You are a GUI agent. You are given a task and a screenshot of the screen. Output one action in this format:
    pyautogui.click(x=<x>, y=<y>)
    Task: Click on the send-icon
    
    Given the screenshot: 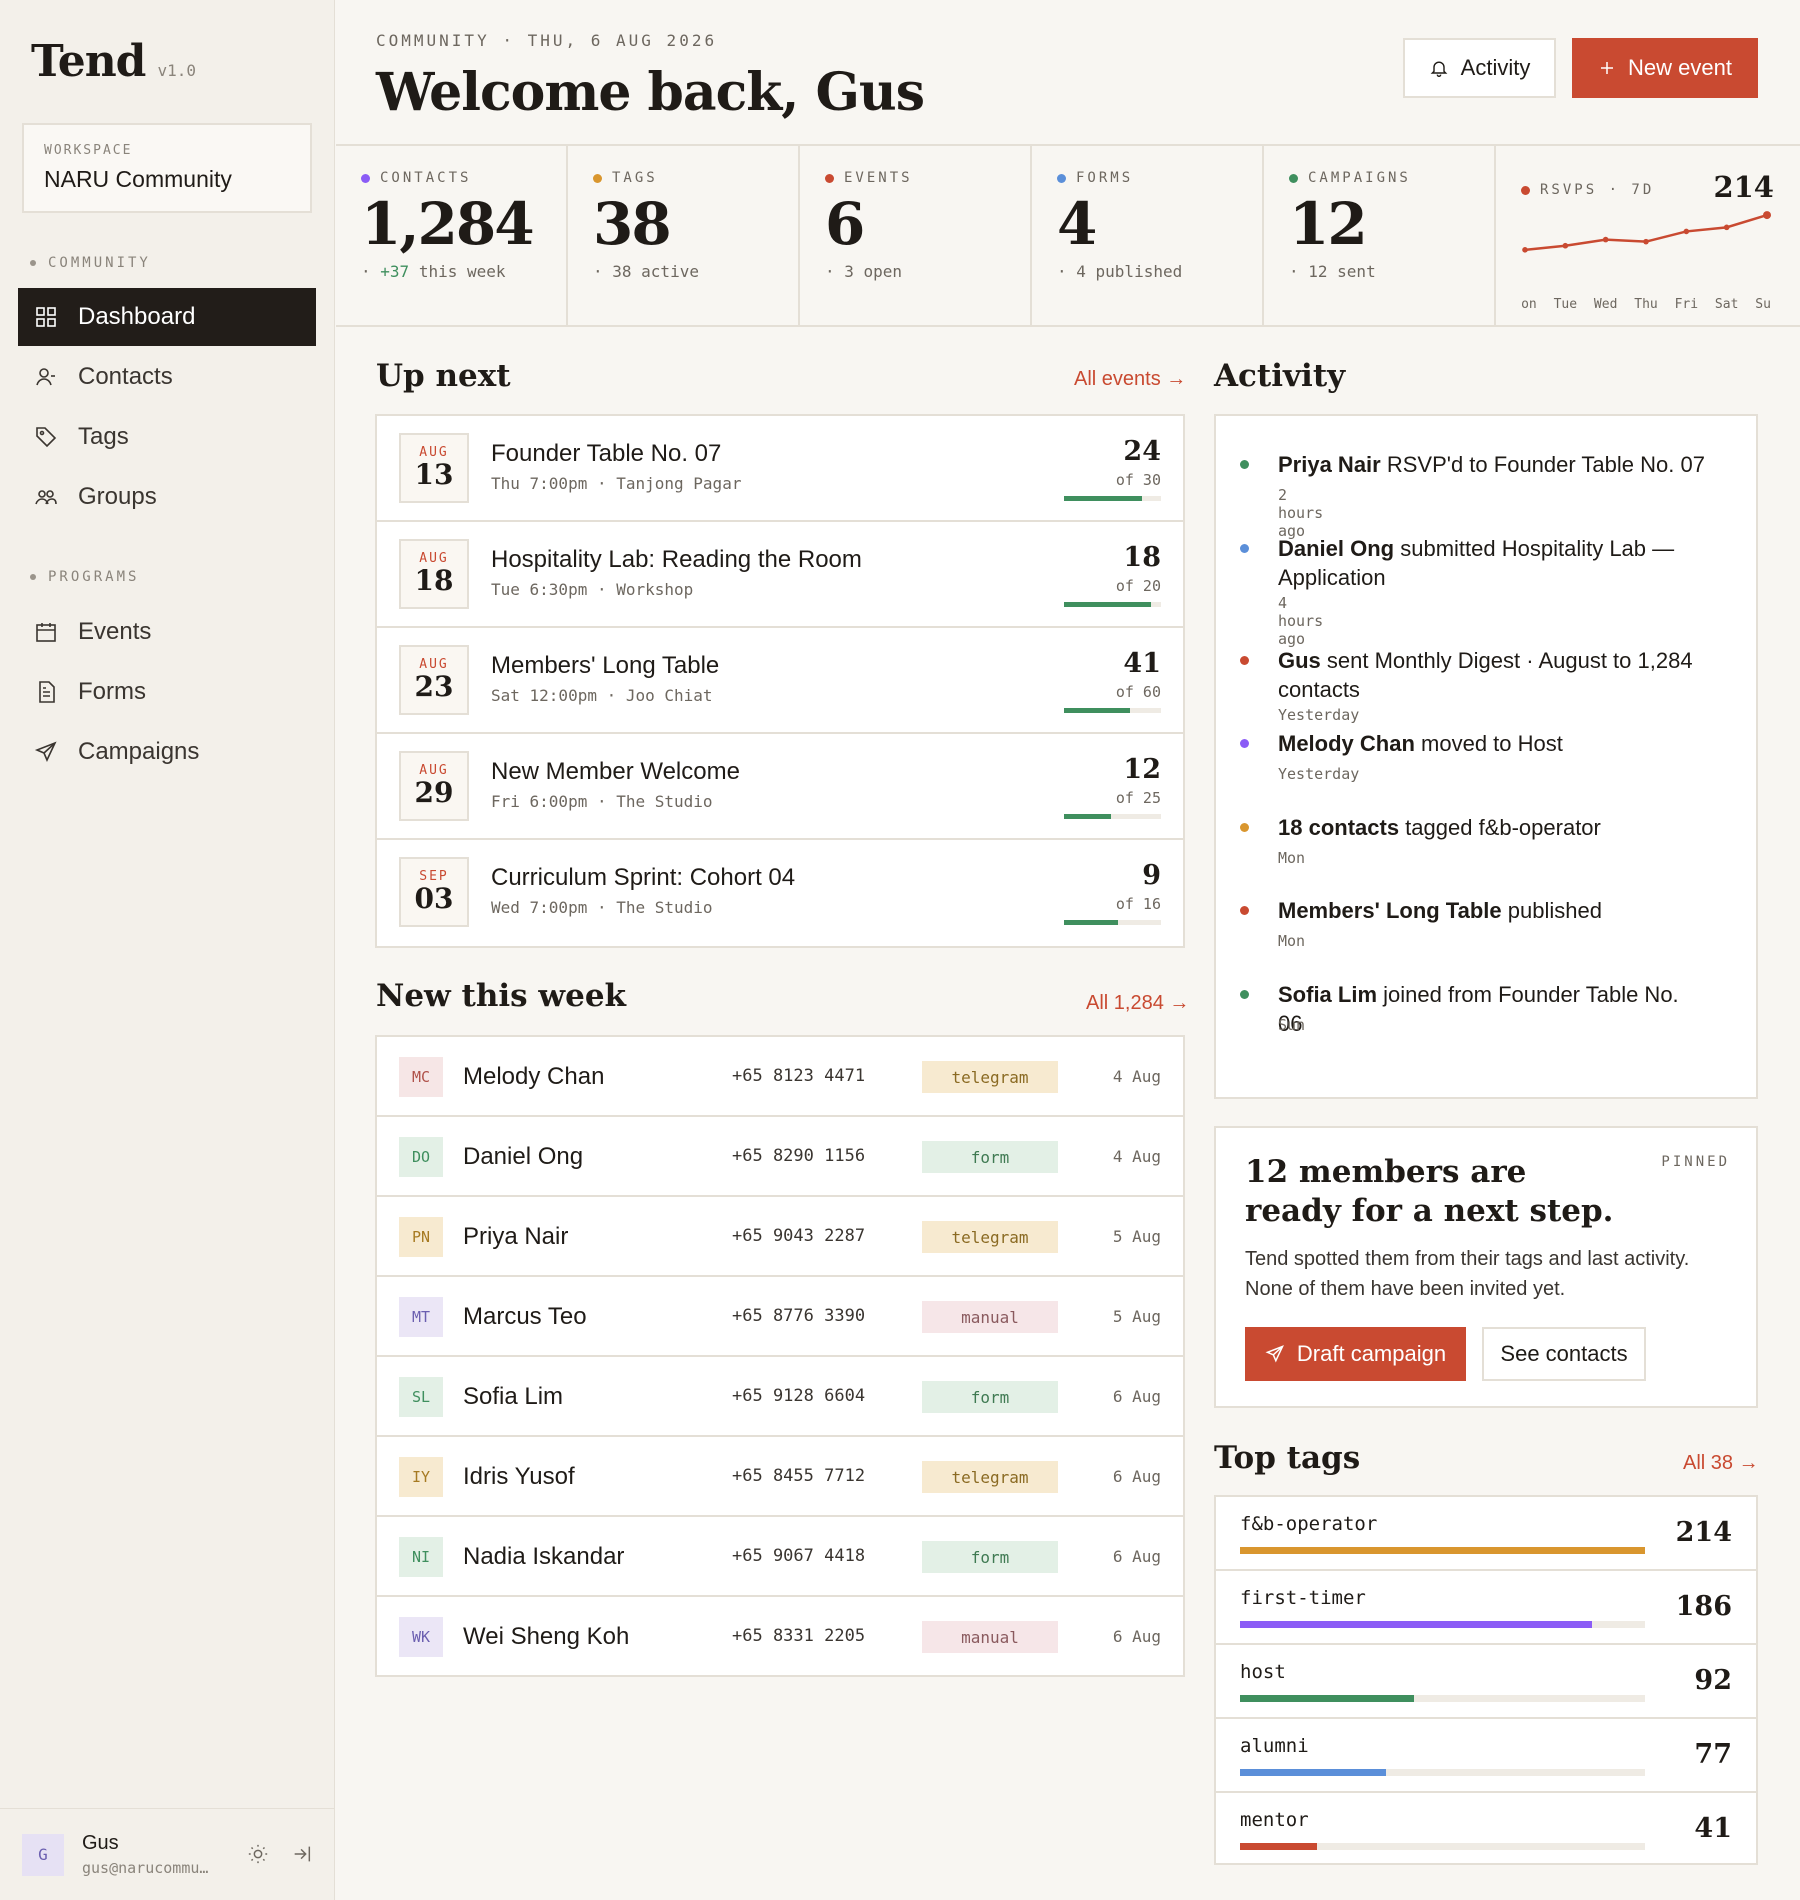 What is the action you would take?
    pyautogui.click(x=1274, y=1354)
    